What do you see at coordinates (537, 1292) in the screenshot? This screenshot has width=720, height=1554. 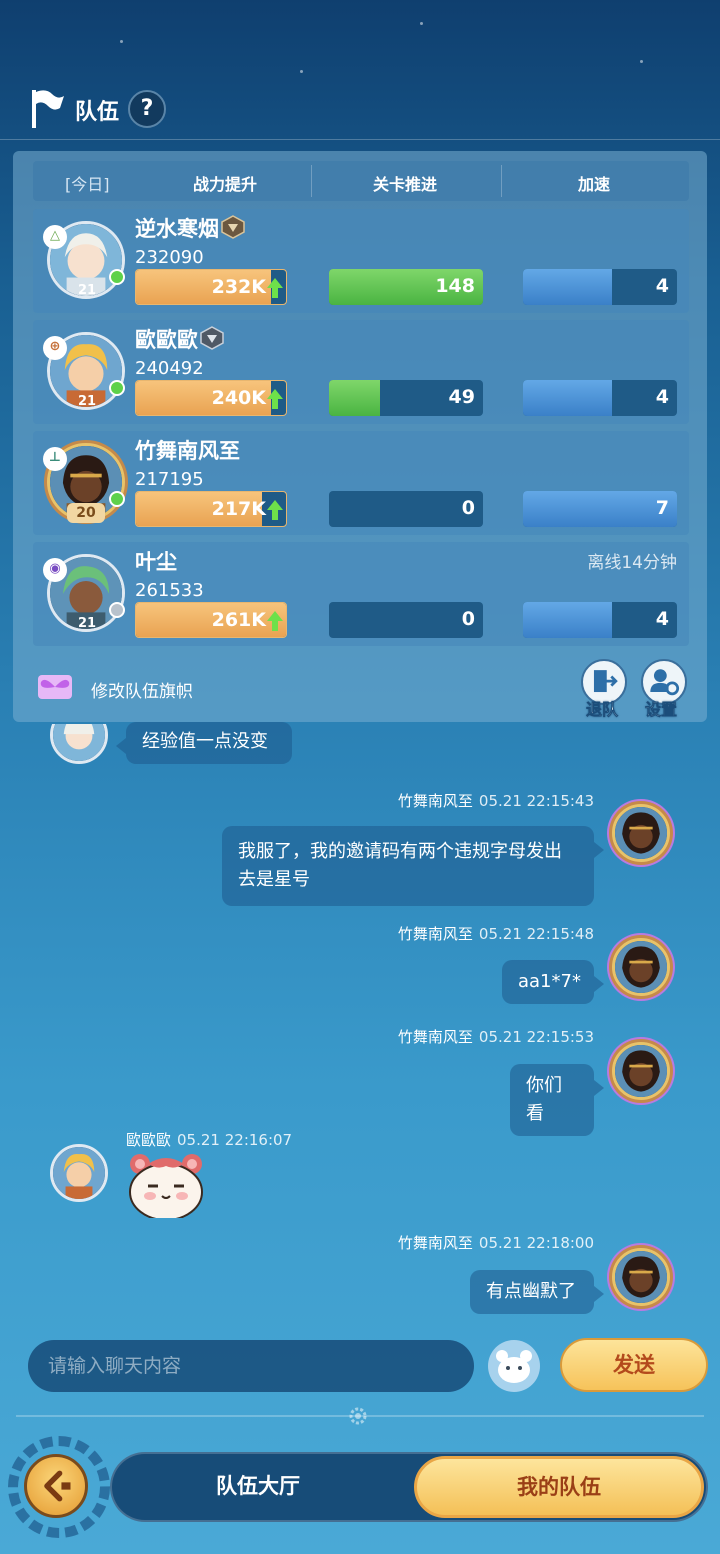 I see `chat-bubble: 有点幽默了` at bounding box center [537, 1292].